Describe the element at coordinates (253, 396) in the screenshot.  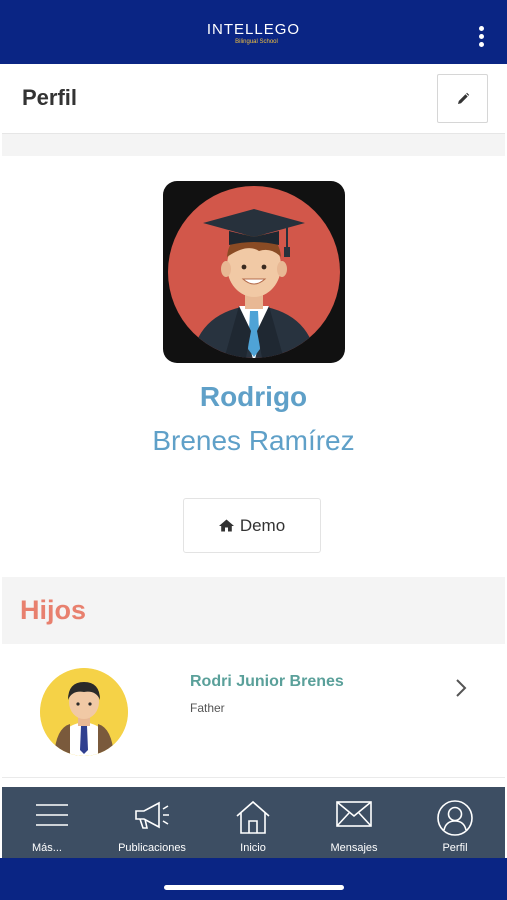
I see `profile-first-name: Rodrigo` at that location.